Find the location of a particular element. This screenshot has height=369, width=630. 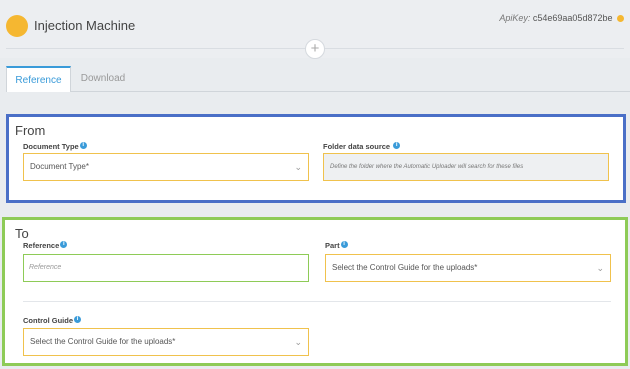

apikey-label: ApiKey: is located at coordinates (515, 18).